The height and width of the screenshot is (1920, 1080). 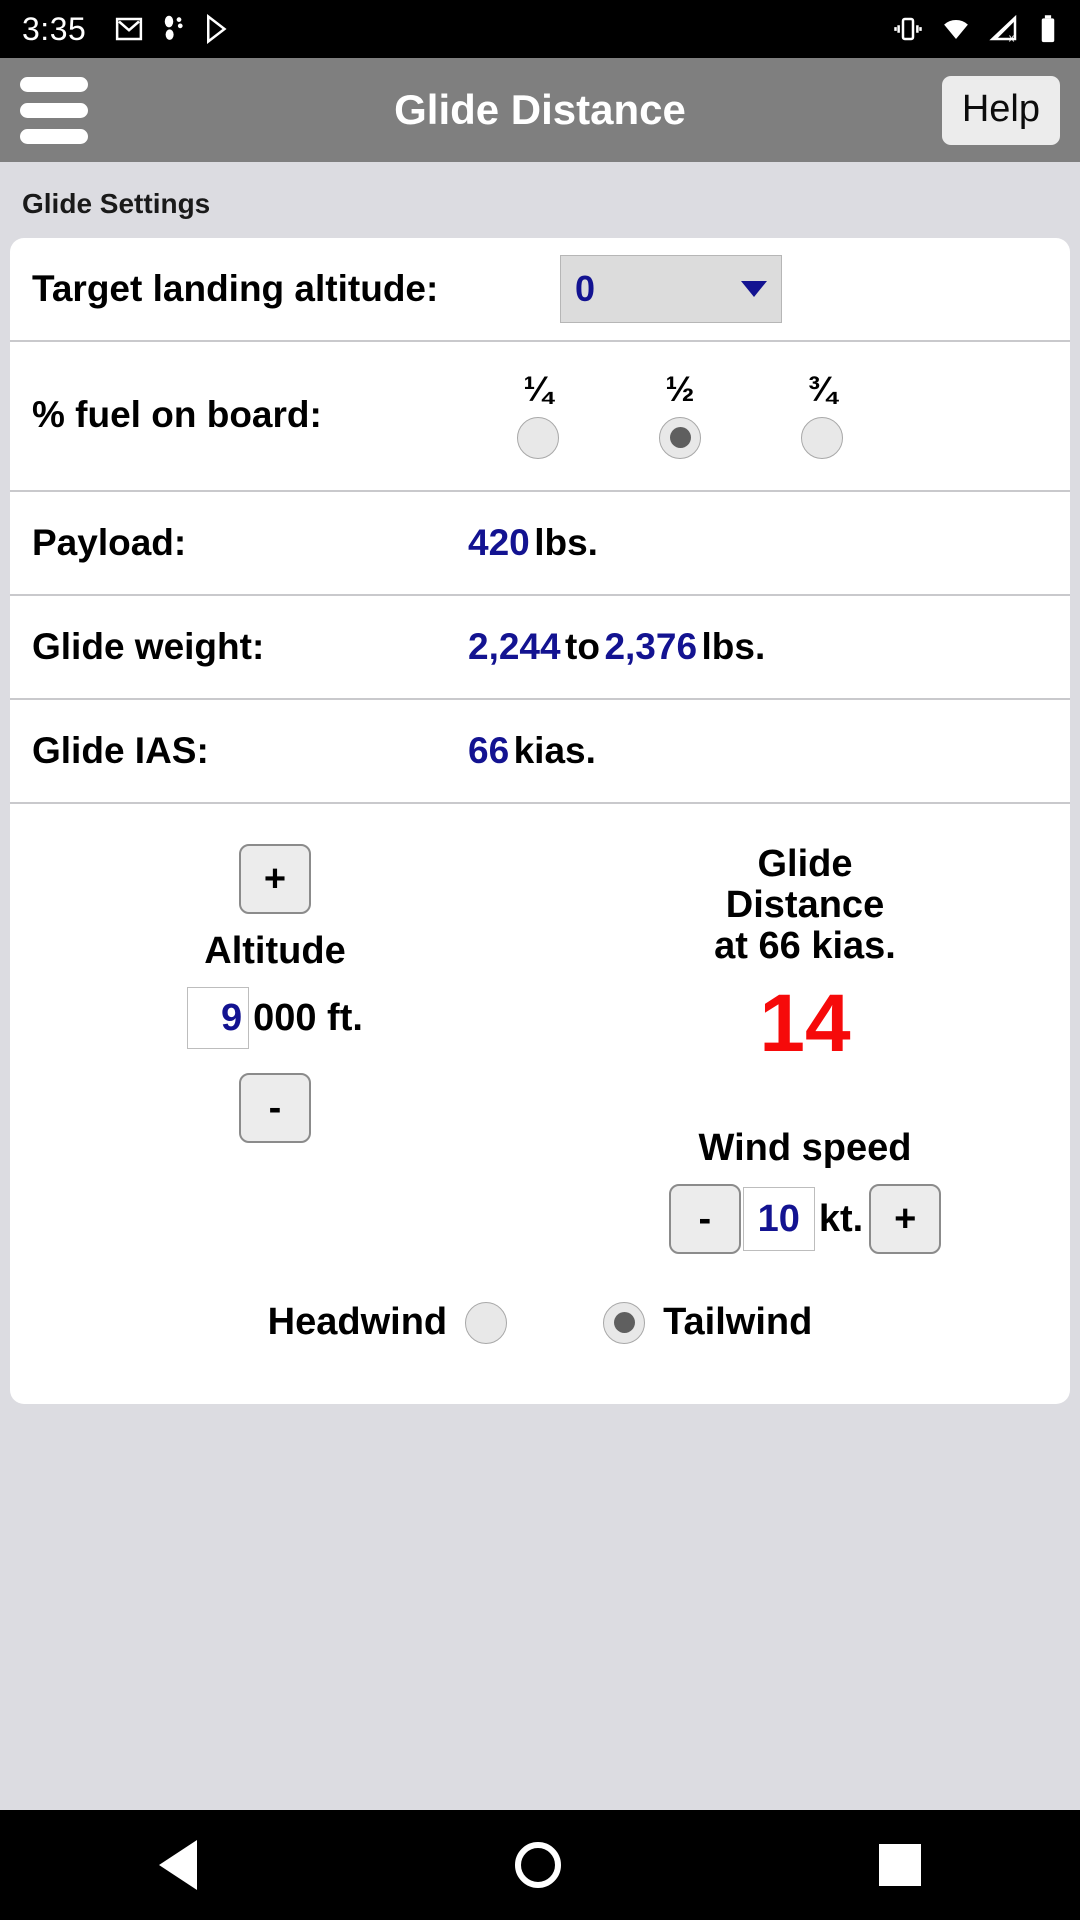 What do you see at coordinates (900, 1865) in the screenshot?
I see `recent-apps-icon` at bounding box center [900, 1865].